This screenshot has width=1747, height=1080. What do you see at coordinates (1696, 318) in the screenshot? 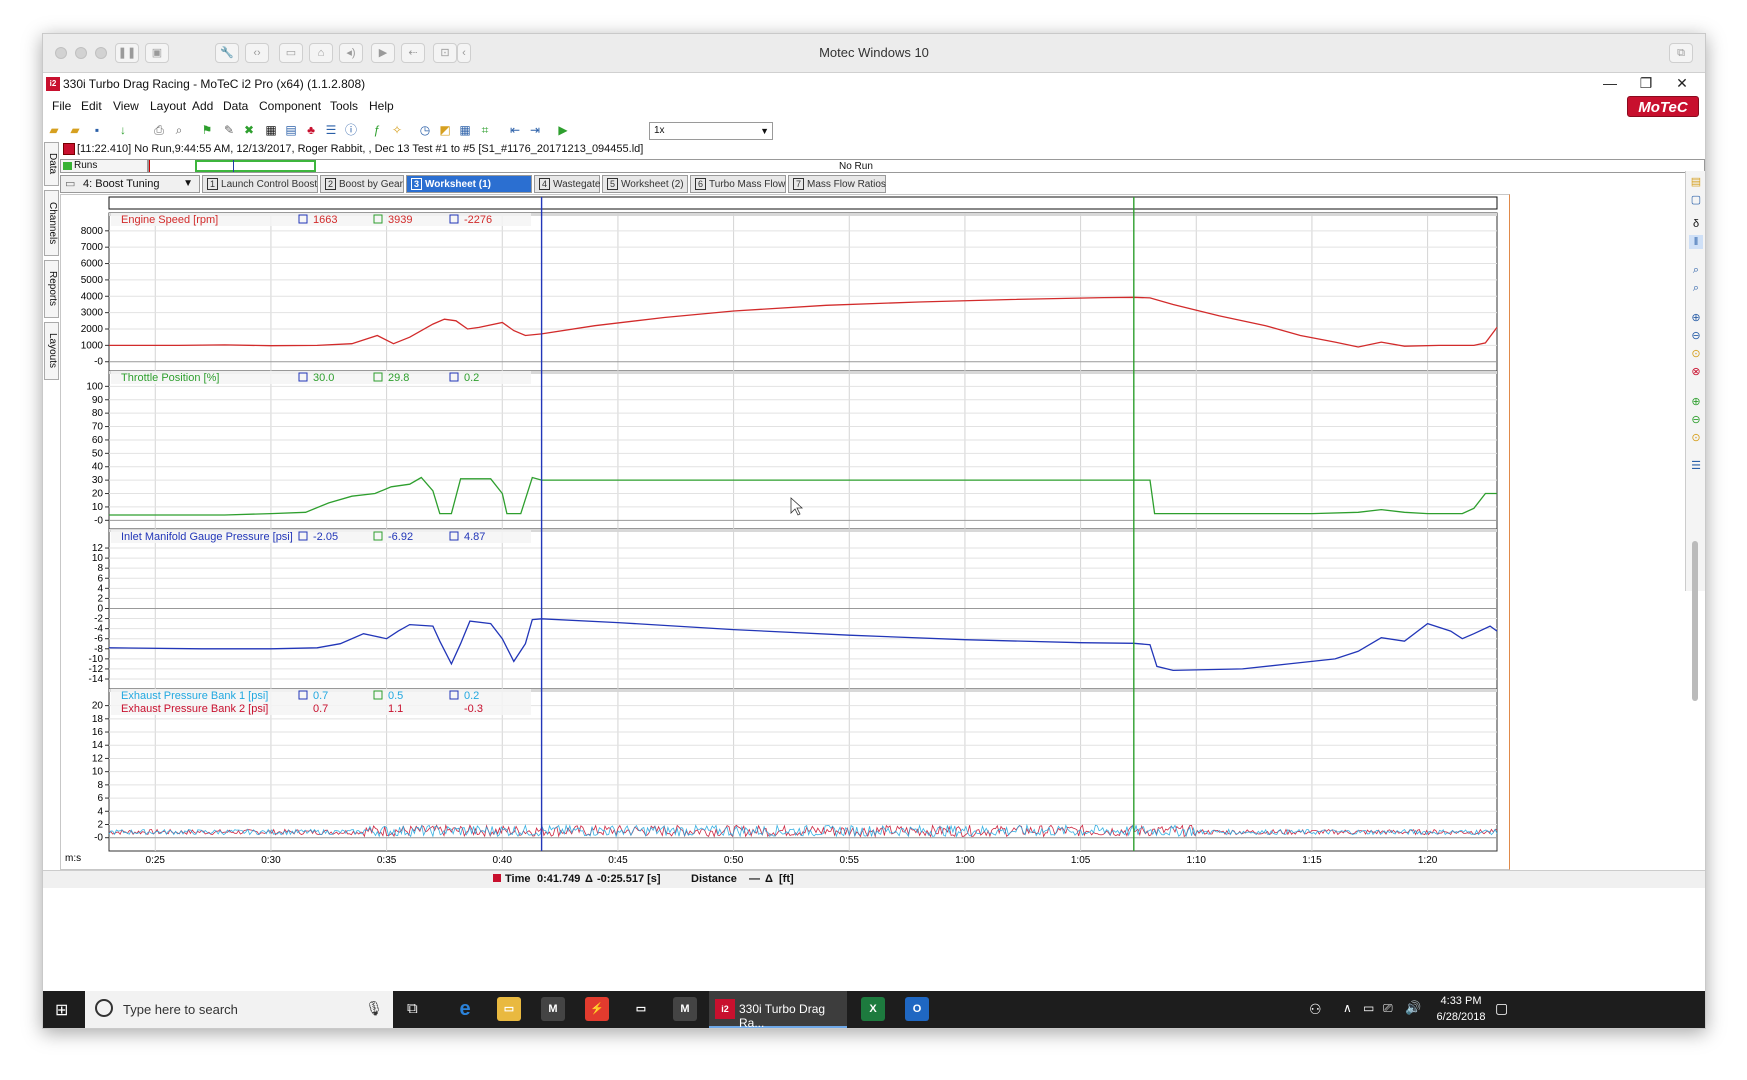
I see `zoom-in-icon: ⊕` at bounding box center [1696, 318].